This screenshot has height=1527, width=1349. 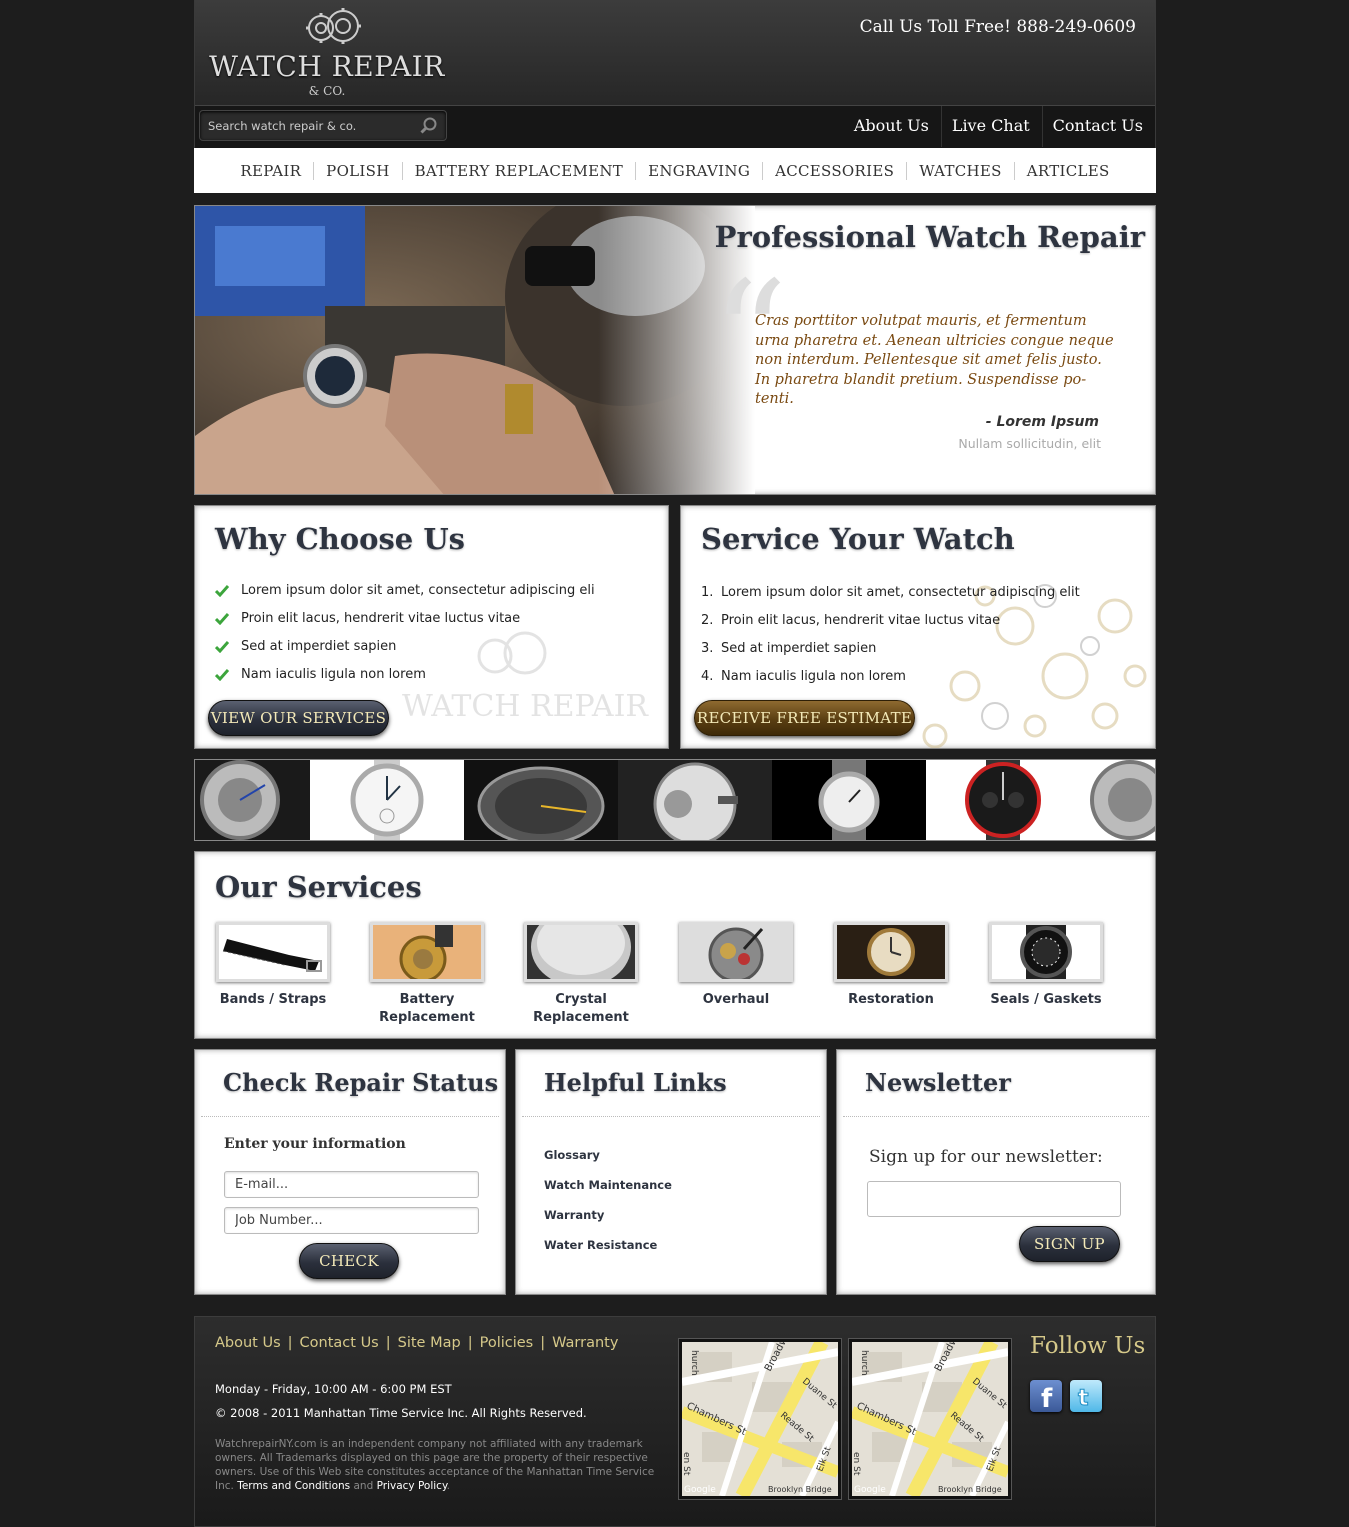 I want to click on check-button: CHECK, so click(x=349, y=1261).